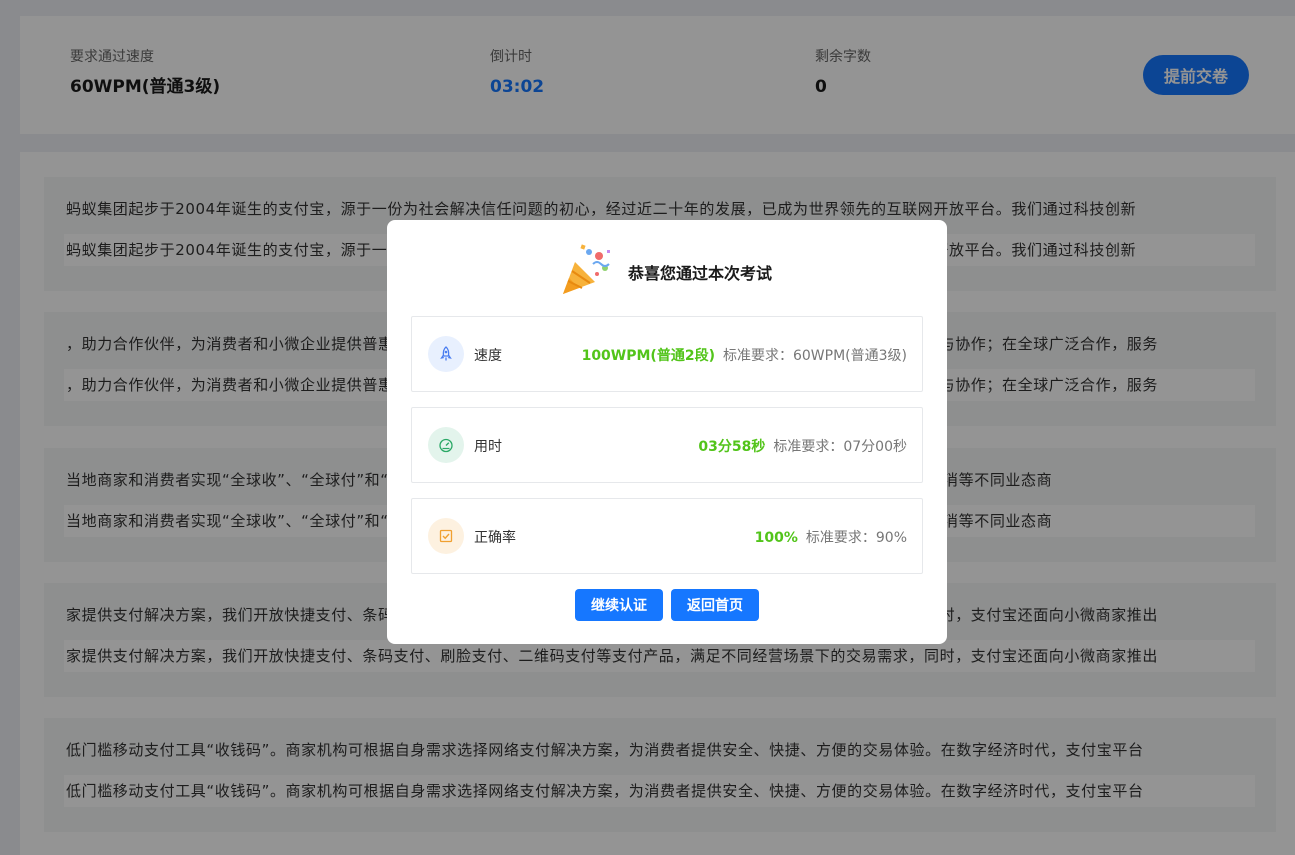 The height and width of the screenshot is (855, 1295). I want to click on result-values: 03分58秒 标准要求：07分00秒, so click(802, 446).